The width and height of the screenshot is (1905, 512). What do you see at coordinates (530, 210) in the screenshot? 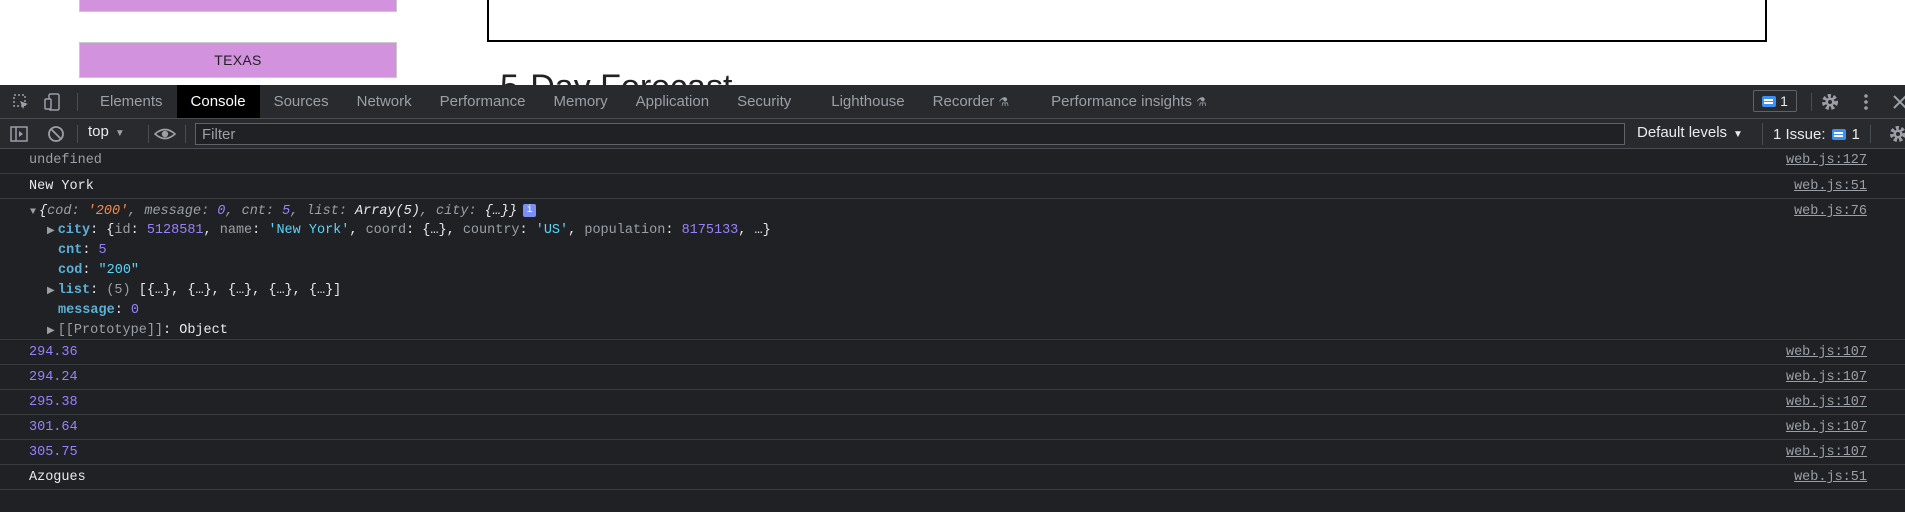
I see `info-icon: i` at bounding box center [530, 210].